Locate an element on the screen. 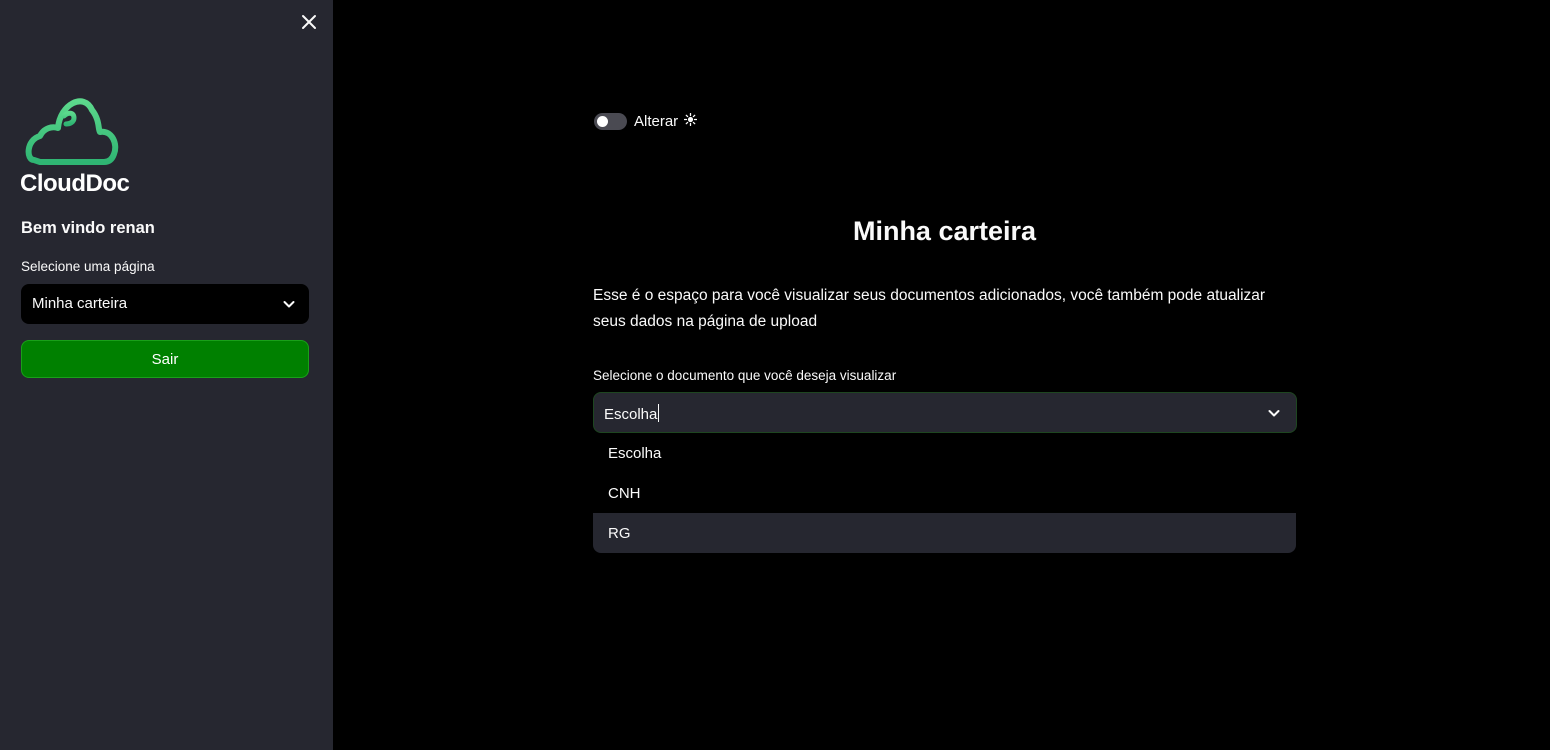  page-select: Minha carteira is located at coordinates (165, 304).